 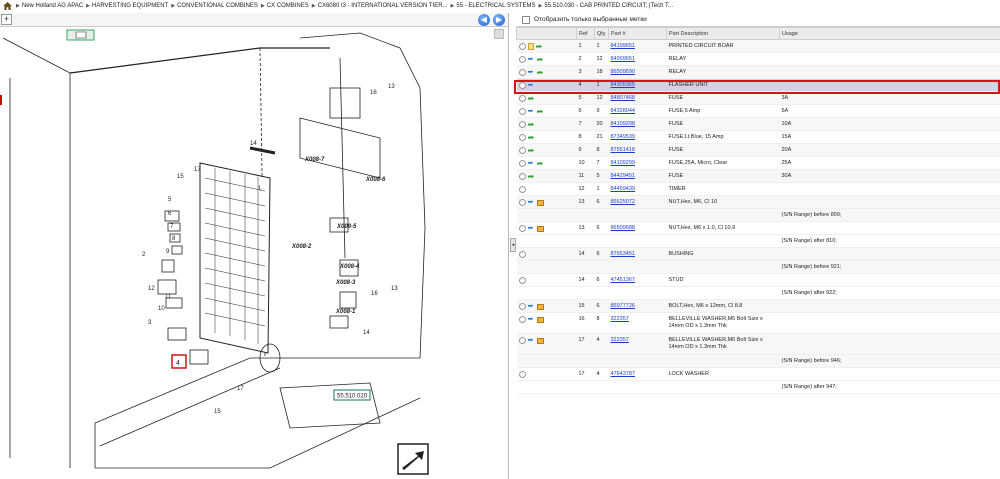 What do you see at coordinates (637, 33) in the screenshot?
I see `part-header: Part #` at bounding box center [637, 33].